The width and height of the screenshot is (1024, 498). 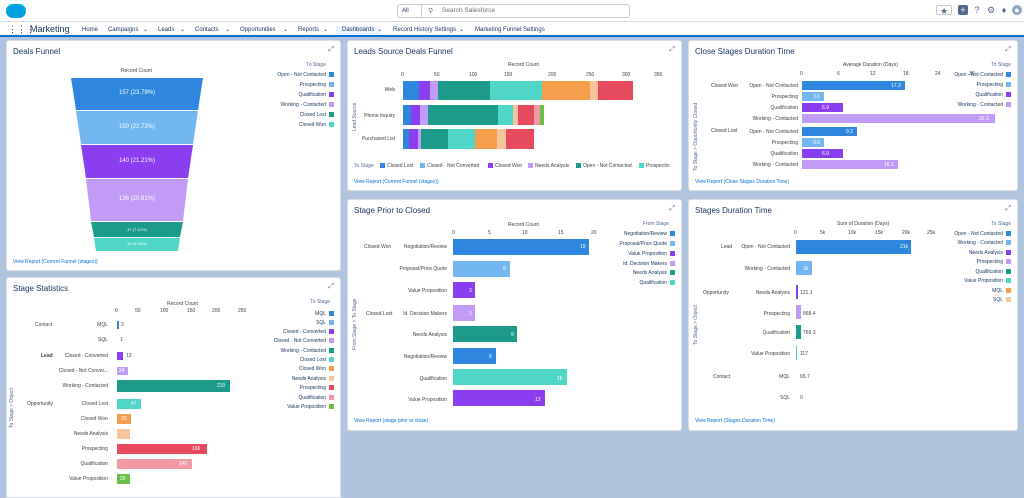 I want to click on view-report-link: View Report (Stages Duration Time), so click(x=735, y=421).